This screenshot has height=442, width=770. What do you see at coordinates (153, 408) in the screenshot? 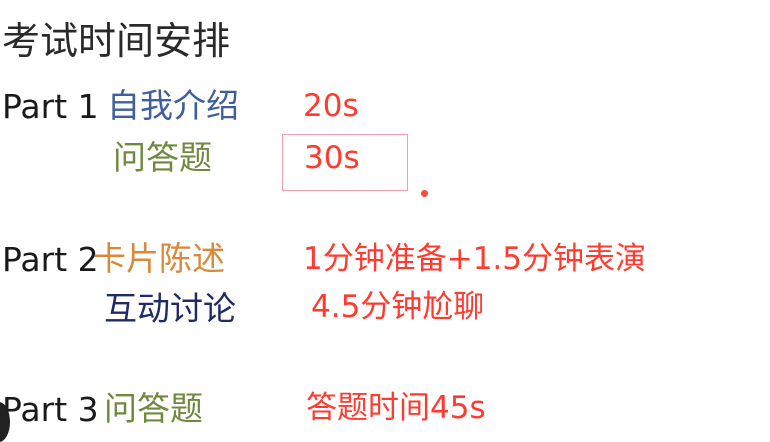
I see `part-3-topic-qa: 问答题` at bounding box center [153, 408].